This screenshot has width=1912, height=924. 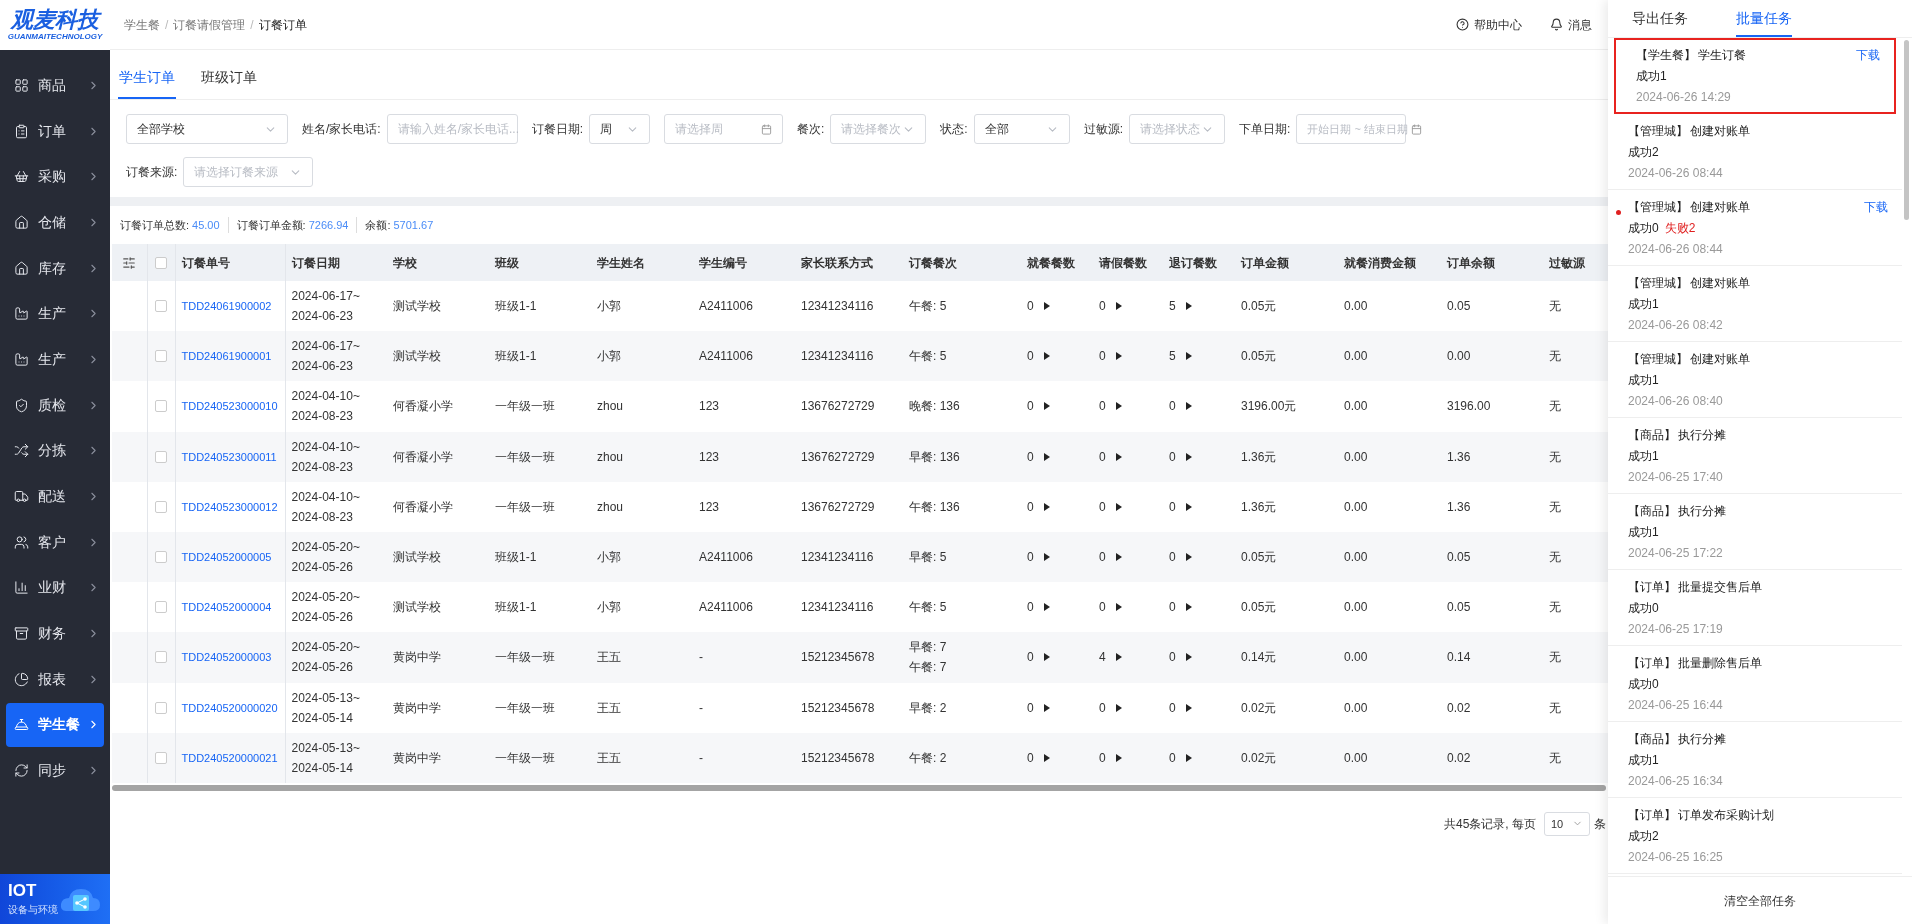 What do you see at coordinates (1755, 836) in the screenshot?
I see `task-item: 【订单】 订单发布采购计划 成功2 2024-06-25 16:25` at bounding box center [1755, 836].